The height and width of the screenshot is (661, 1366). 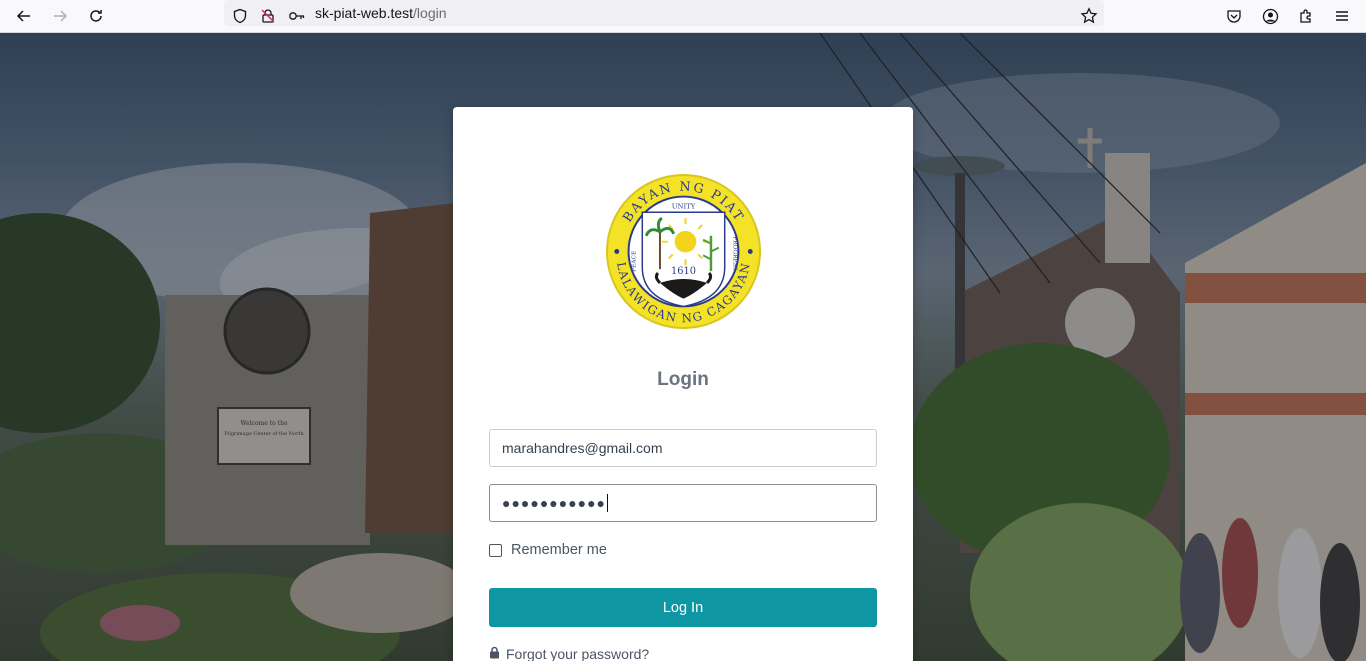 I want to click on url-host: sk-piat-web.test, so click(x=364, y=13).